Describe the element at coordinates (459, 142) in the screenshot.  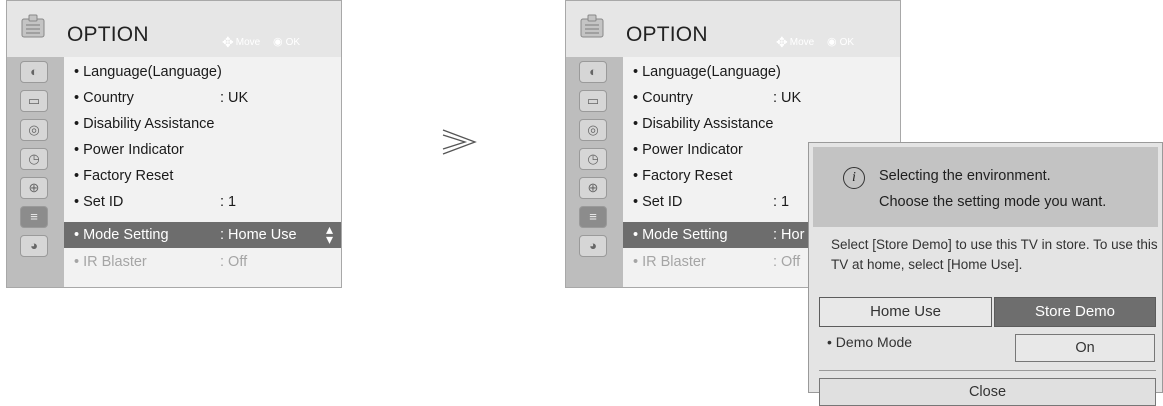
I see `next-step-arrow-icon` at that location.